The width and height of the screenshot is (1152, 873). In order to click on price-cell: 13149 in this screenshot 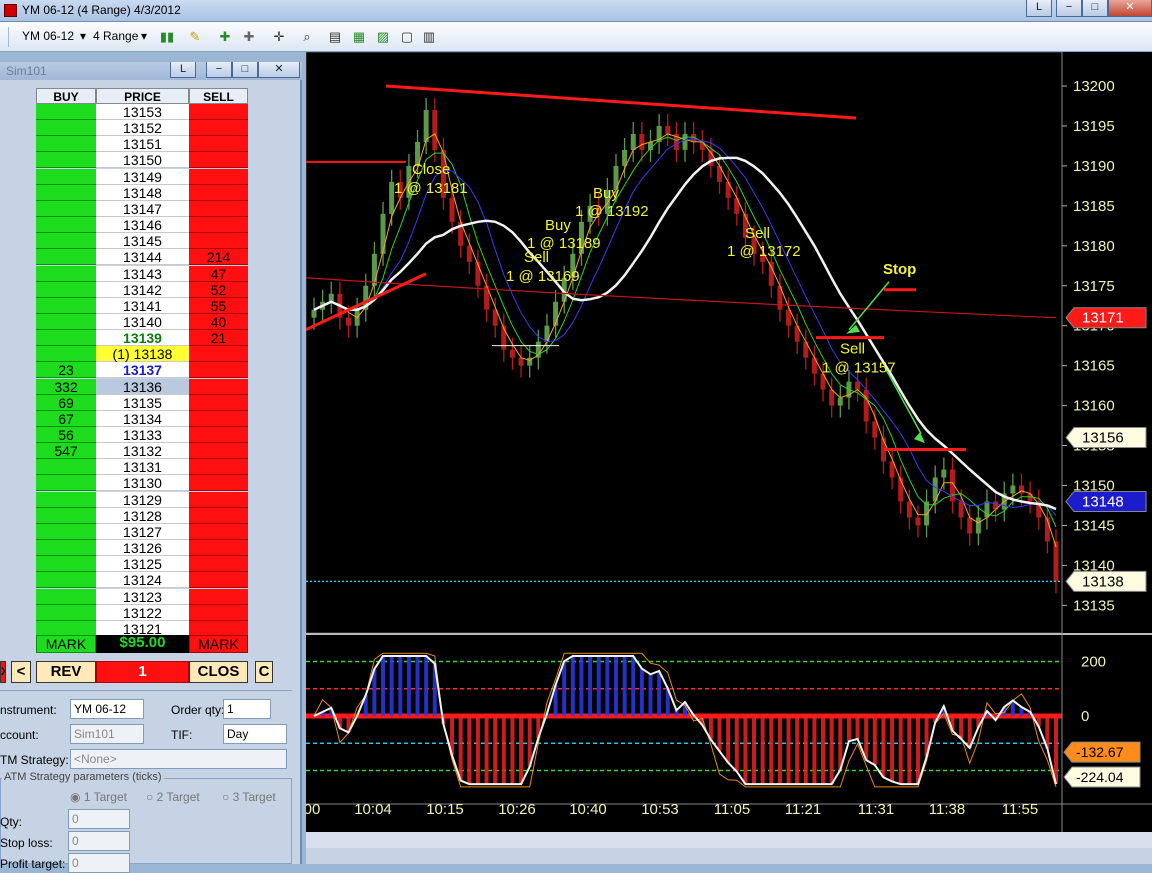, I will do `click(142, 176)`.